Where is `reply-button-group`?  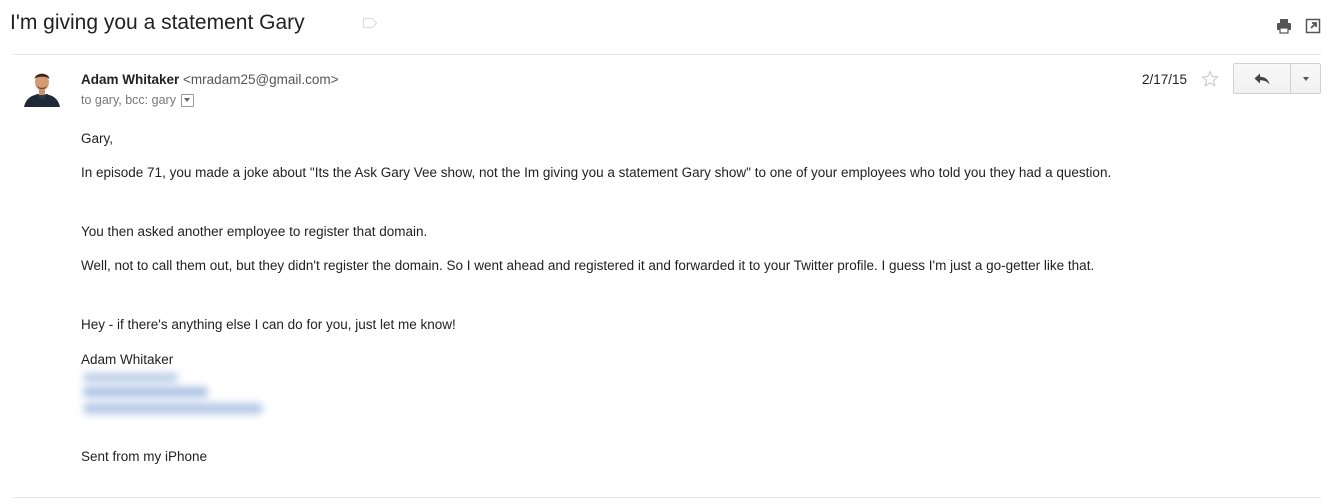 reply-button-group is located at coordinates (1277, 78).